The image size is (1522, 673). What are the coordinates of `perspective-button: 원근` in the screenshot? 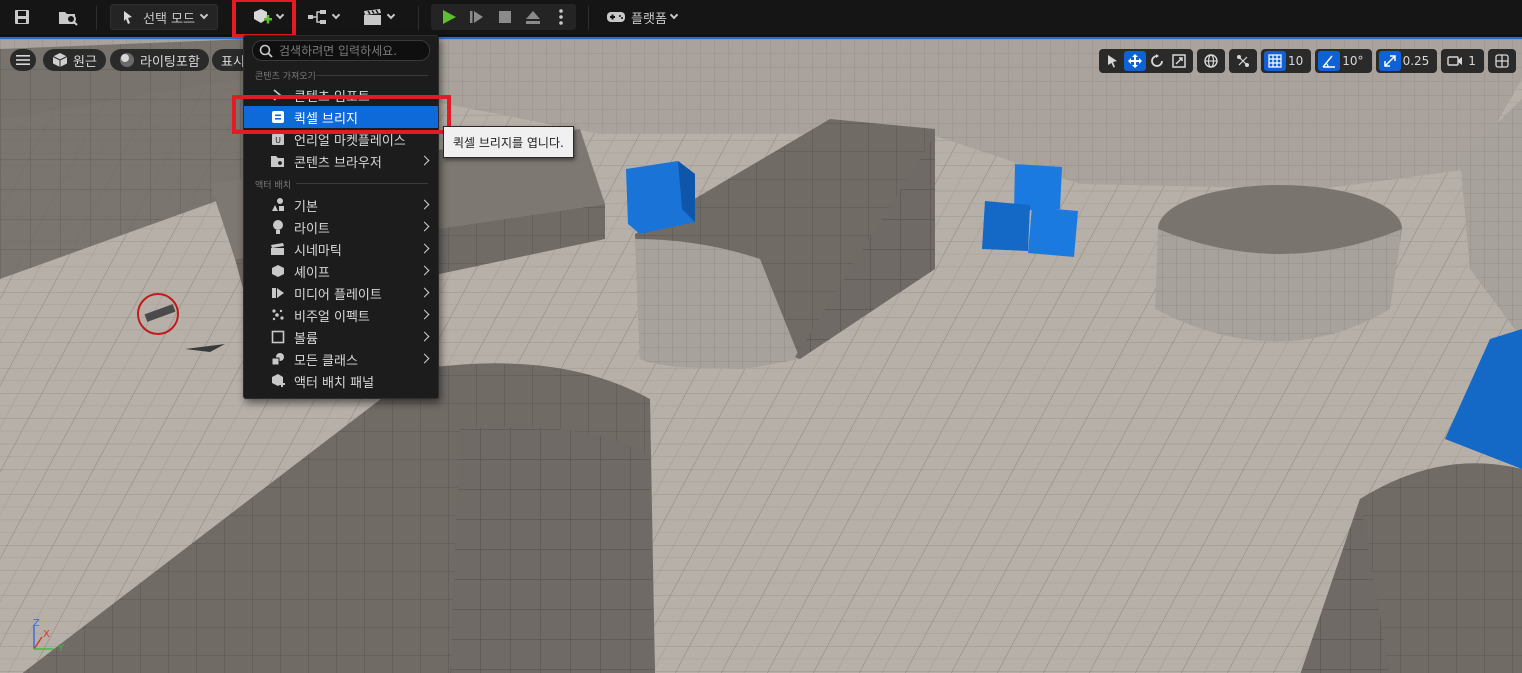 It's located at (74, 60).